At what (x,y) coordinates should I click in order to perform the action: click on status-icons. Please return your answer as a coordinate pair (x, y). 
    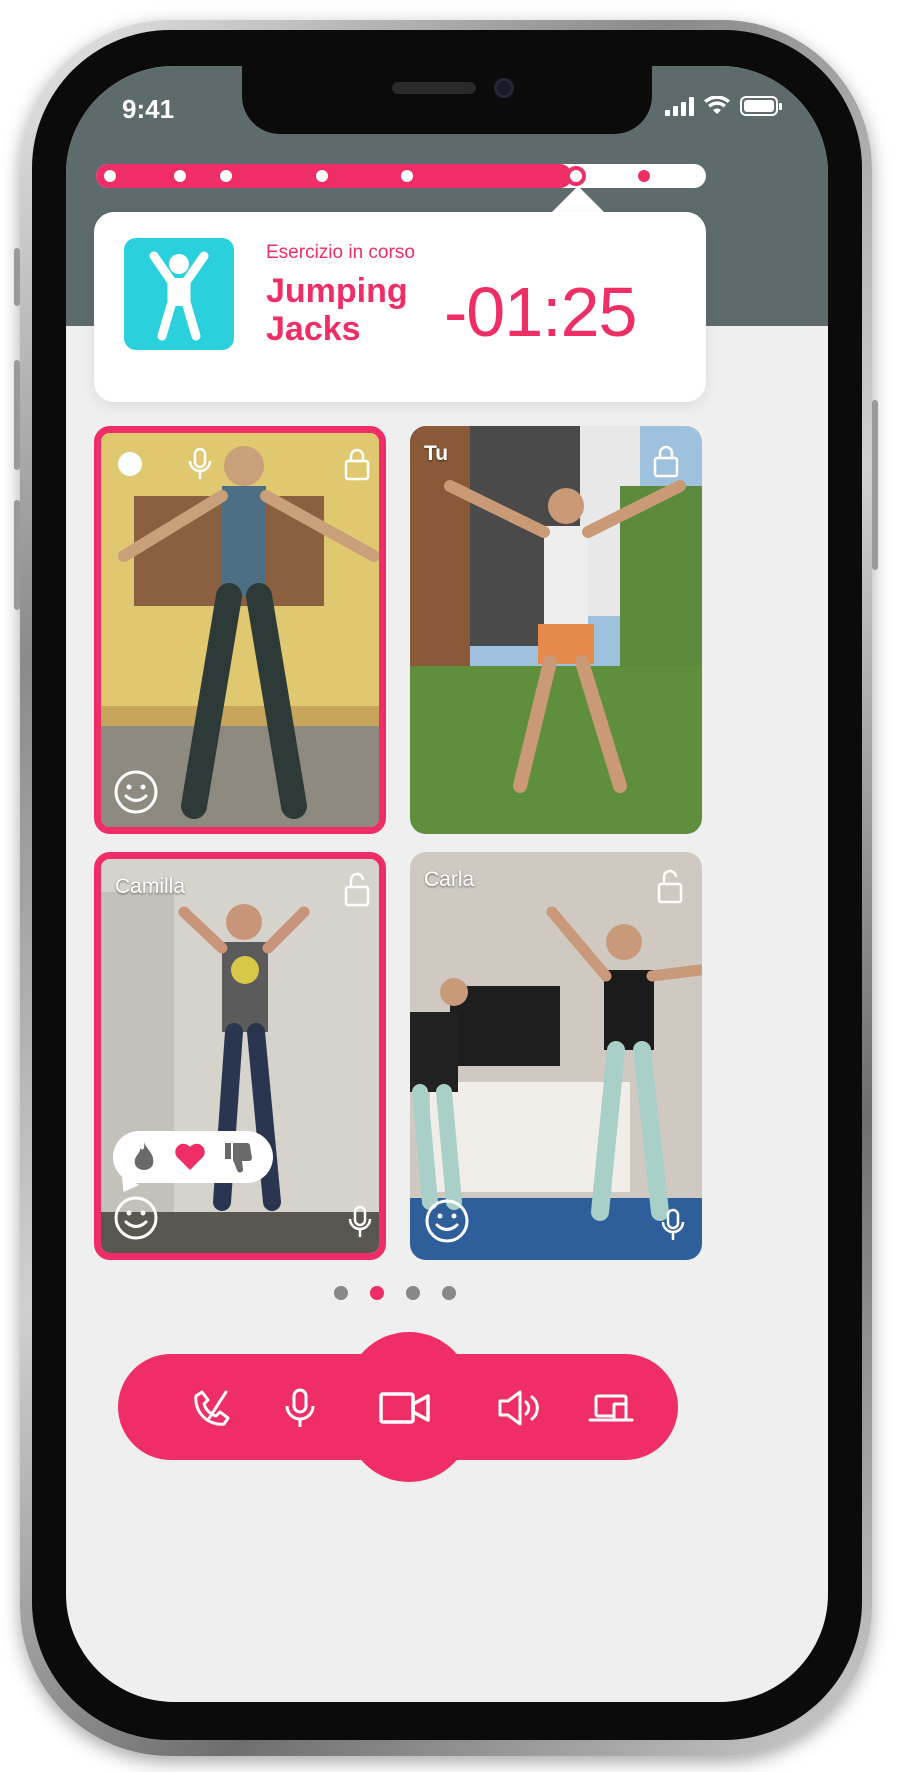
    Looking at the image, I should click on (723, 106).